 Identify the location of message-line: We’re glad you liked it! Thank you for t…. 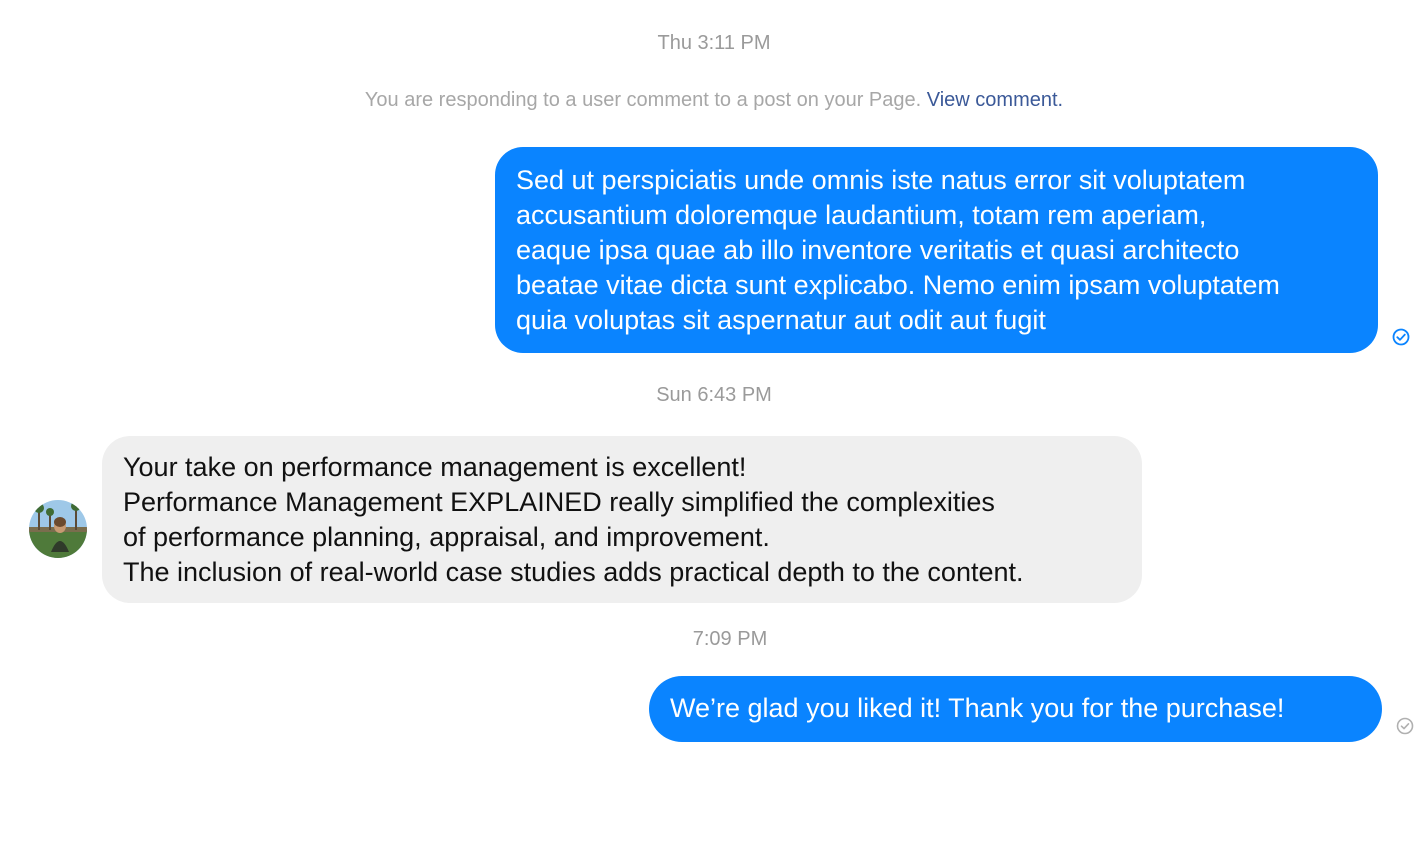
(977, 708).